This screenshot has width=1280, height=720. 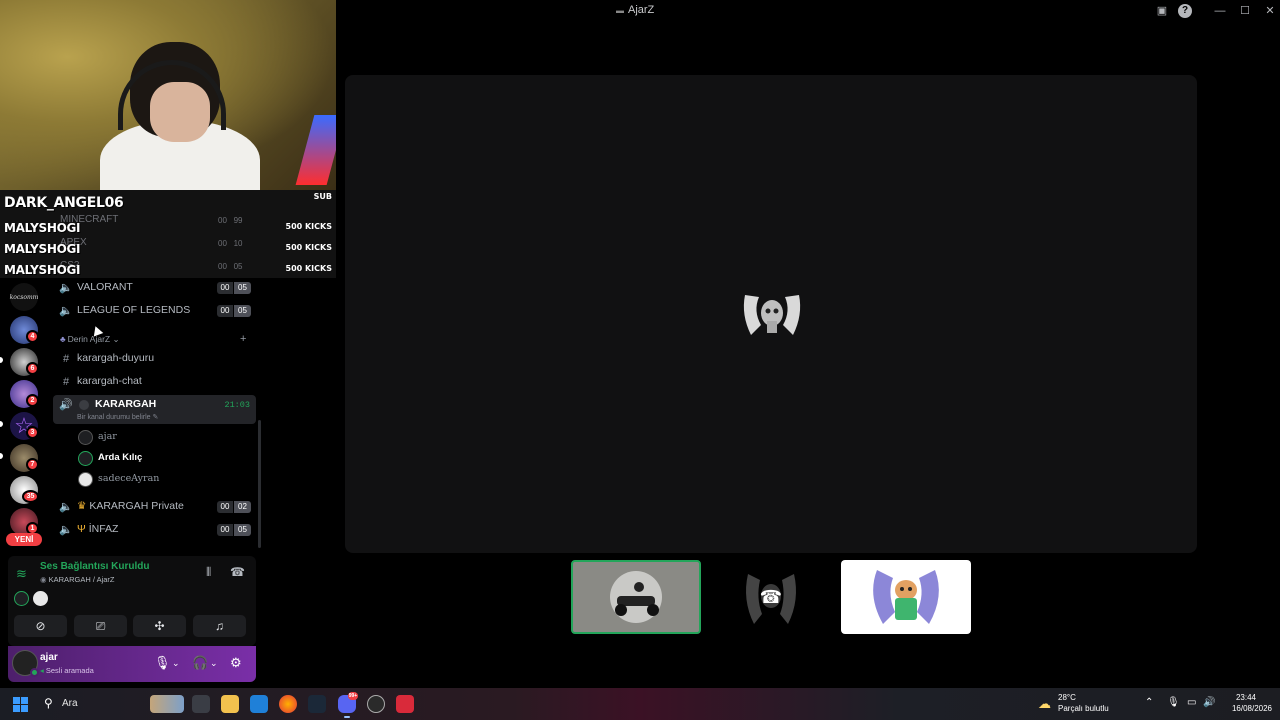 What do you see at coordinates (1270, 11) in the screenshot?
I see `close-icon: ✕` at bounding box center [1270, 11].